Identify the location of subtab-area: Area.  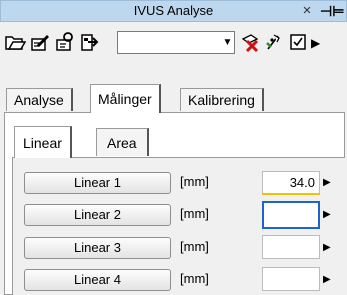
(122, 142).